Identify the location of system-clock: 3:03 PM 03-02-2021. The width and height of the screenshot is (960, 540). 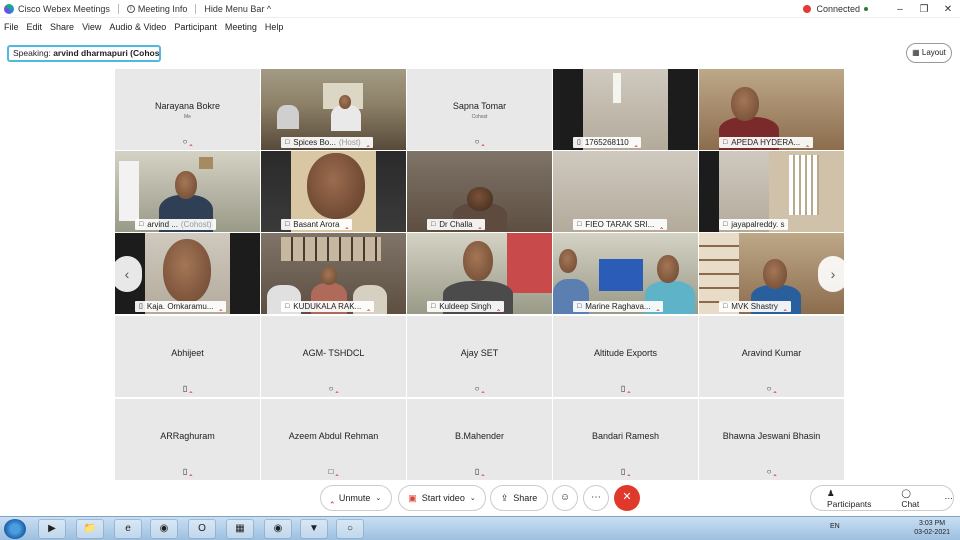
(932, 528).